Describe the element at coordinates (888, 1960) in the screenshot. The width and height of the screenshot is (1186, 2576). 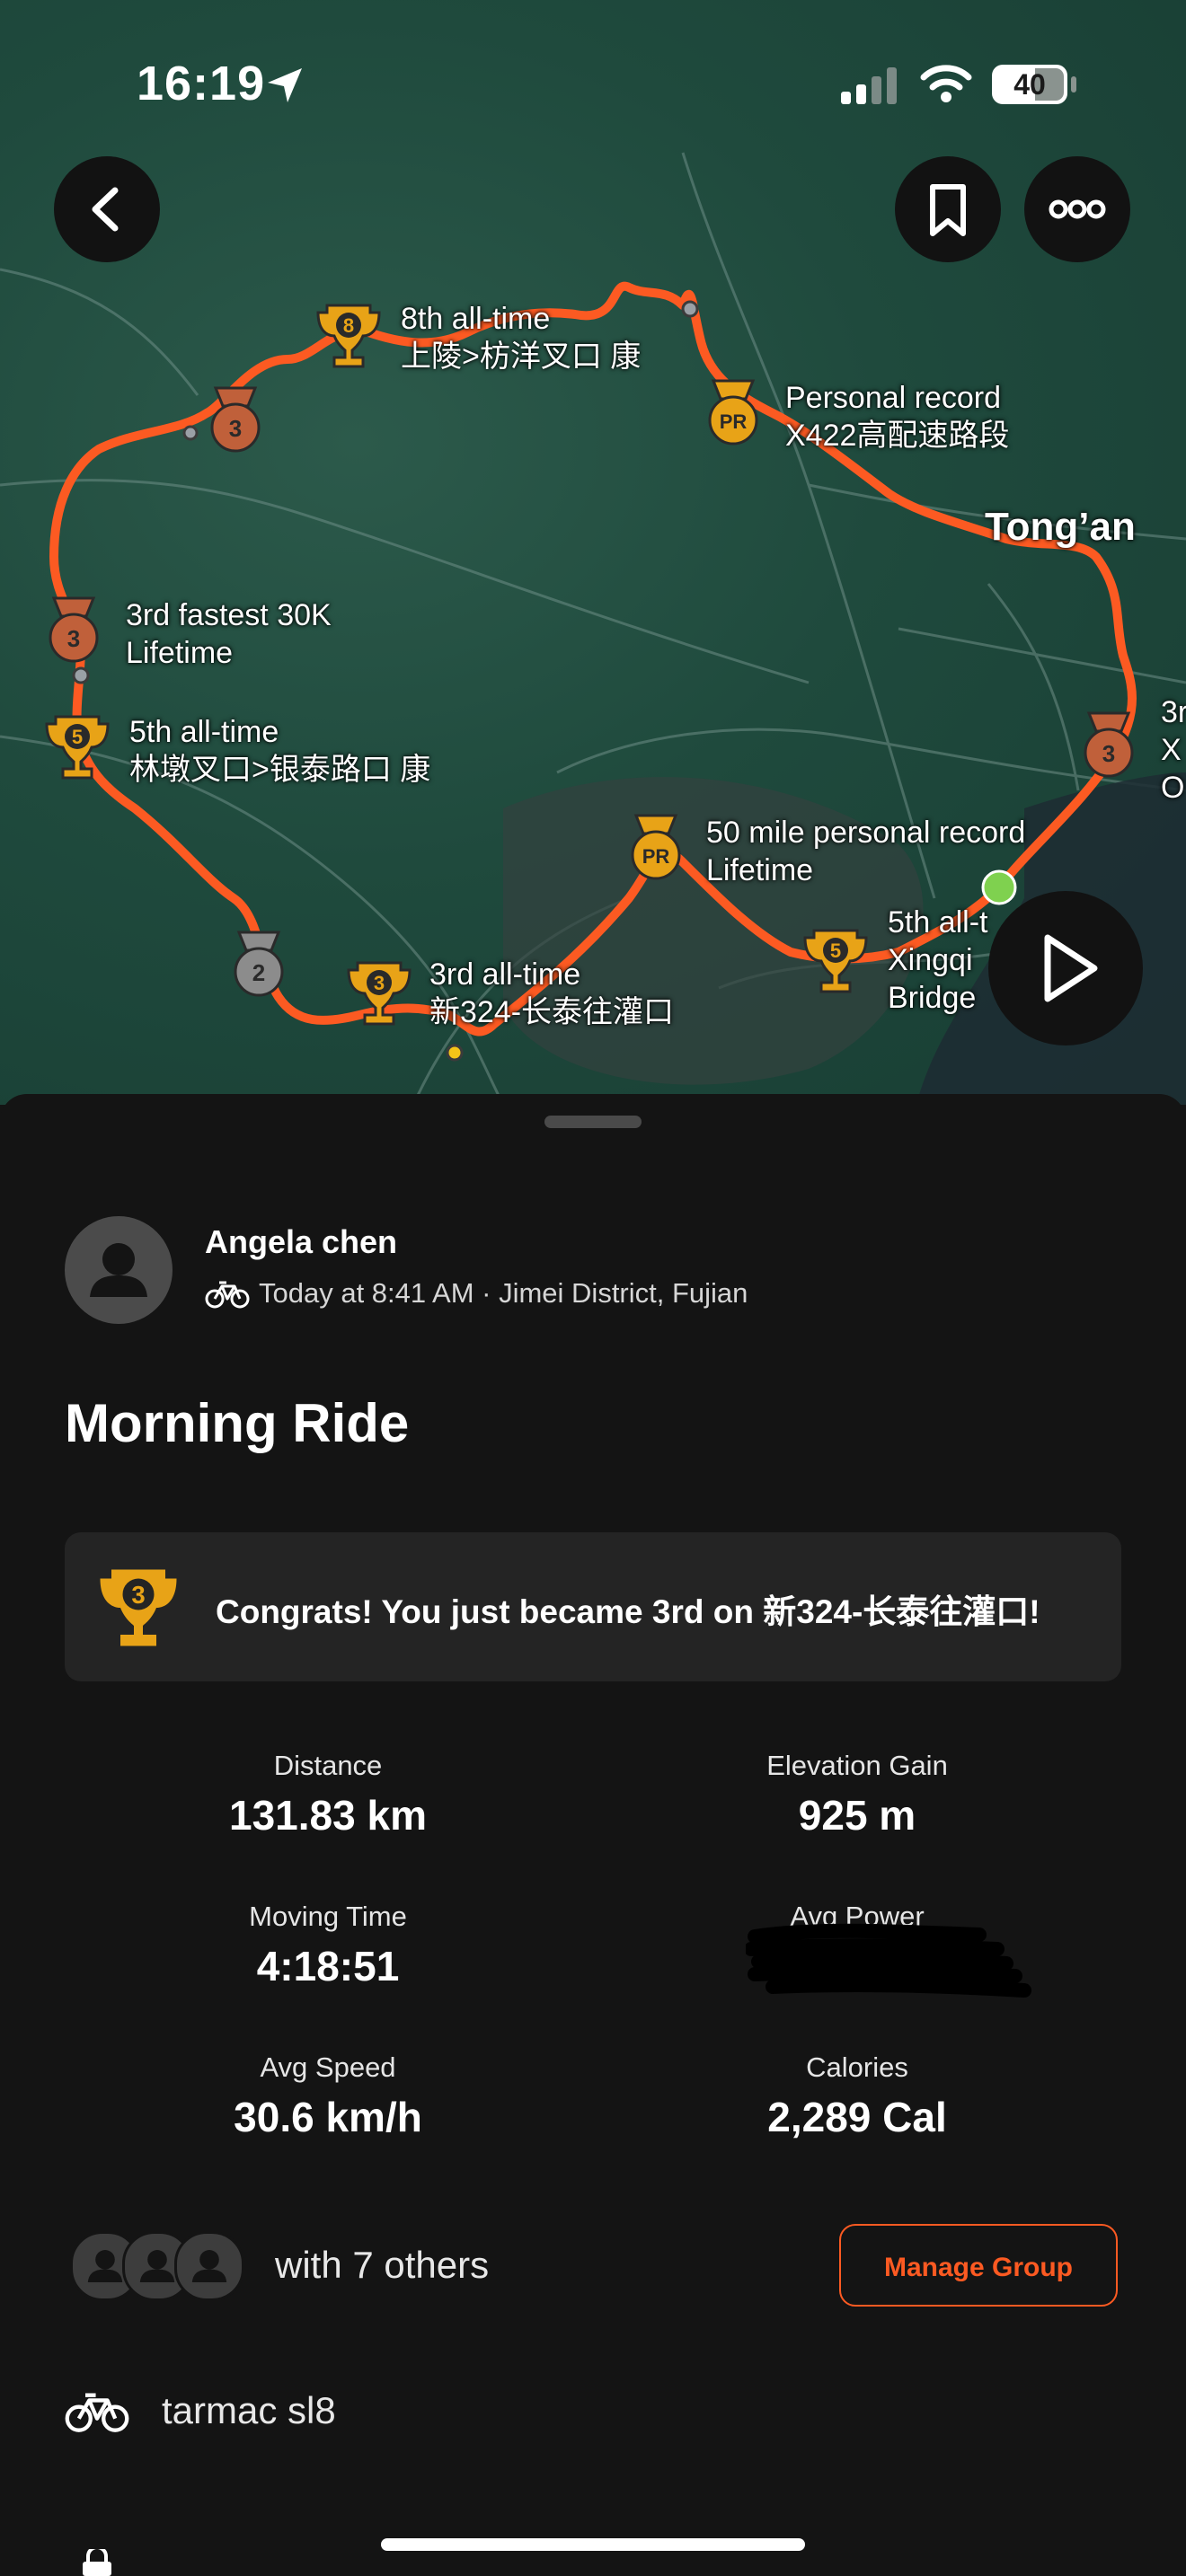
I see `redaction-scribble` at that location.